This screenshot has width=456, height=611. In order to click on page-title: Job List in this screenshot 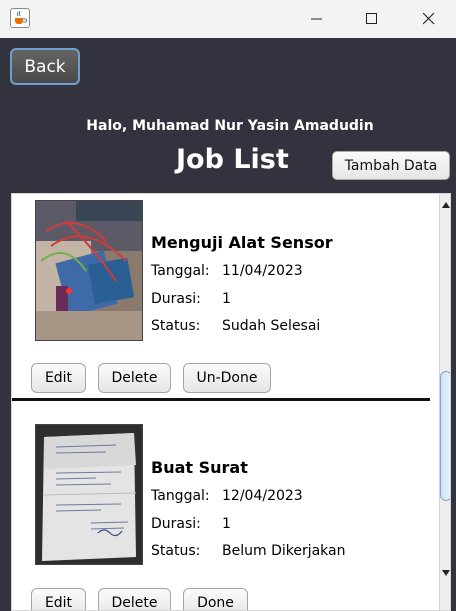, I will do `click(232, 159)`.